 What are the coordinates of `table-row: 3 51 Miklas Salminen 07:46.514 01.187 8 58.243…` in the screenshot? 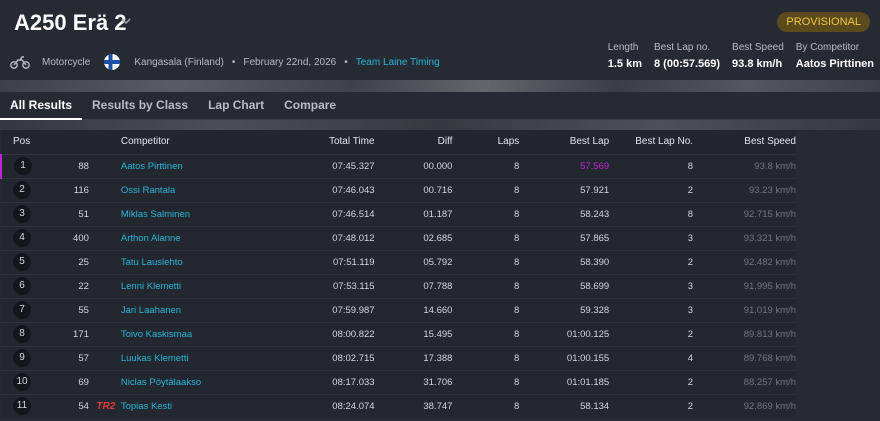 It's located at (398, 214).